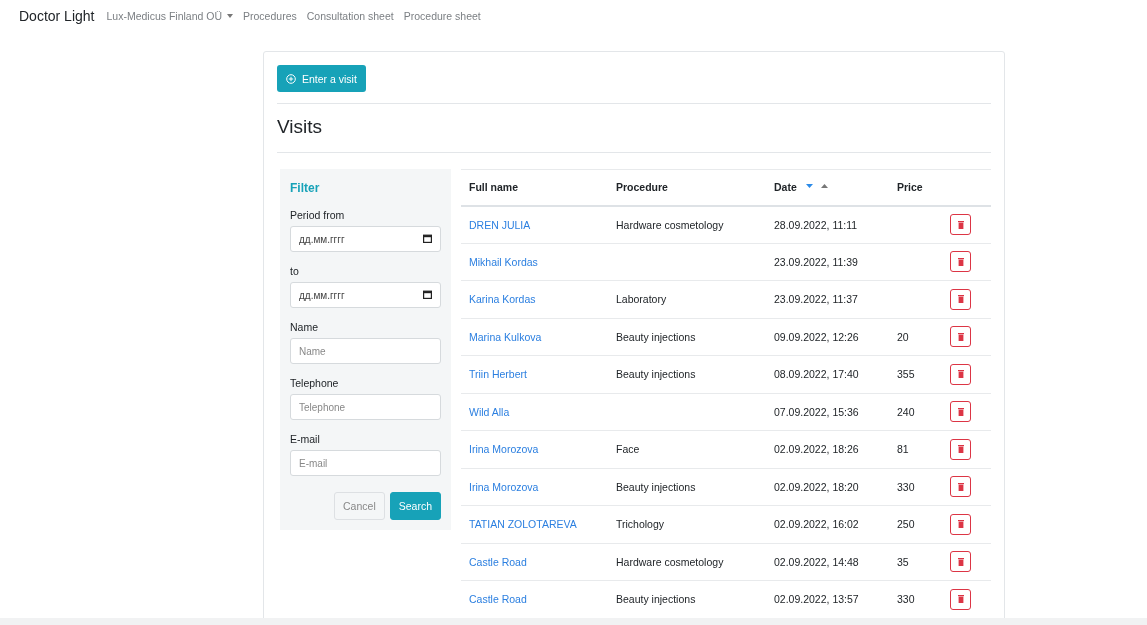 The height and width of the screenshot is (625, 1147). I want to click on filter-title: Filter, so click(305, 188).